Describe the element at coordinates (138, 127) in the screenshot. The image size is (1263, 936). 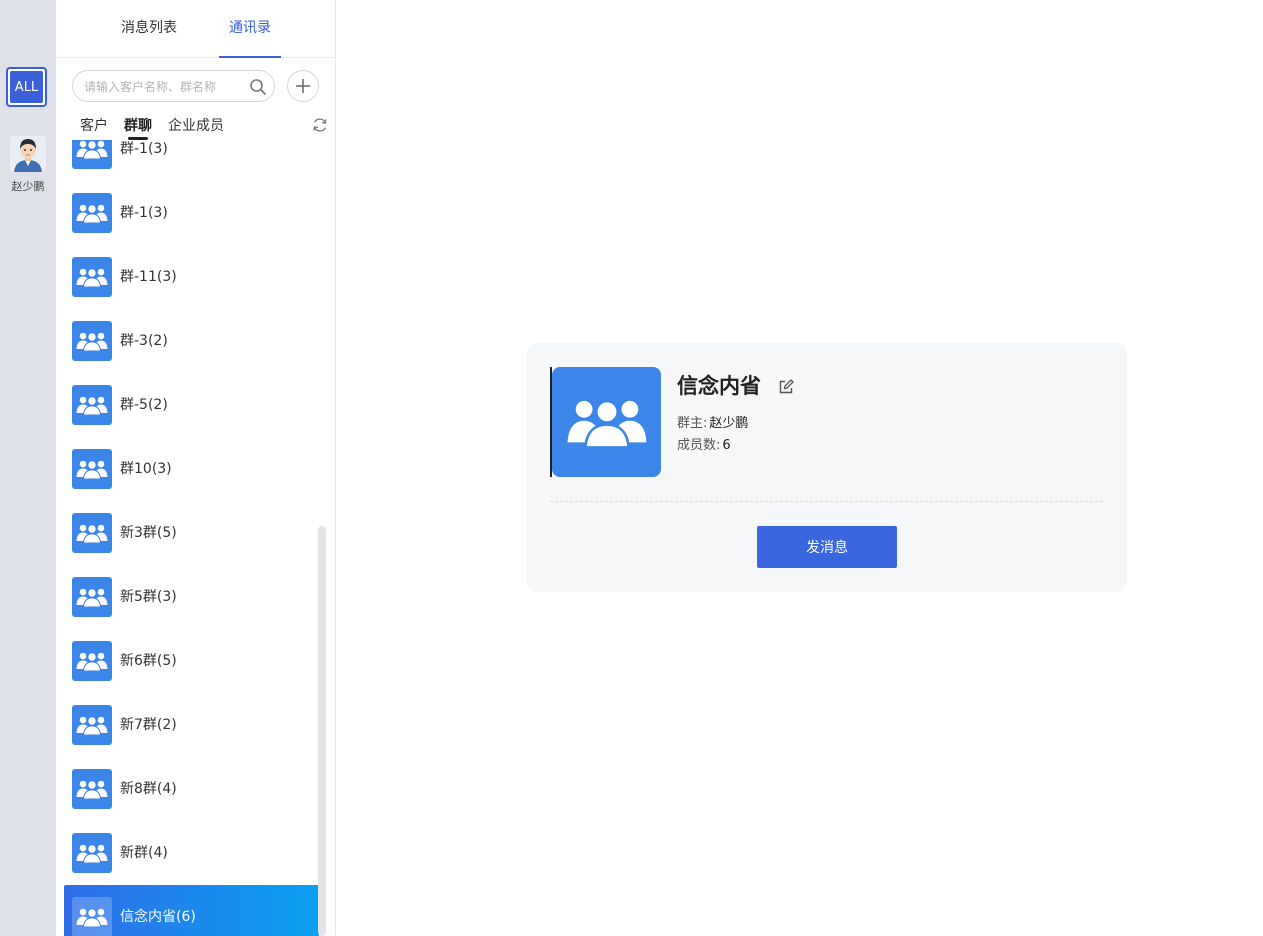
I see `subtab-group-chats: 群聊` at that location.